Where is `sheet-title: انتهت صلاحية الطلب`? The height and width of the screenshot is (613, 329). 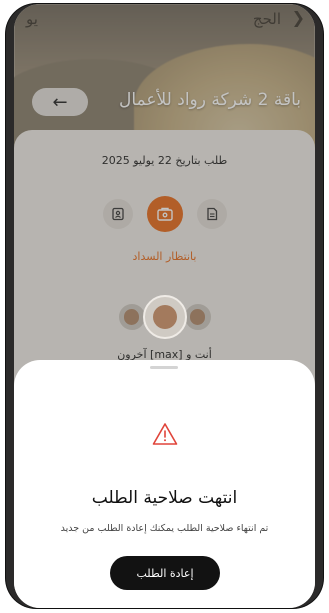
sheet-title: انتهت صلاحية الطلب is located at coordinates (164, 498).